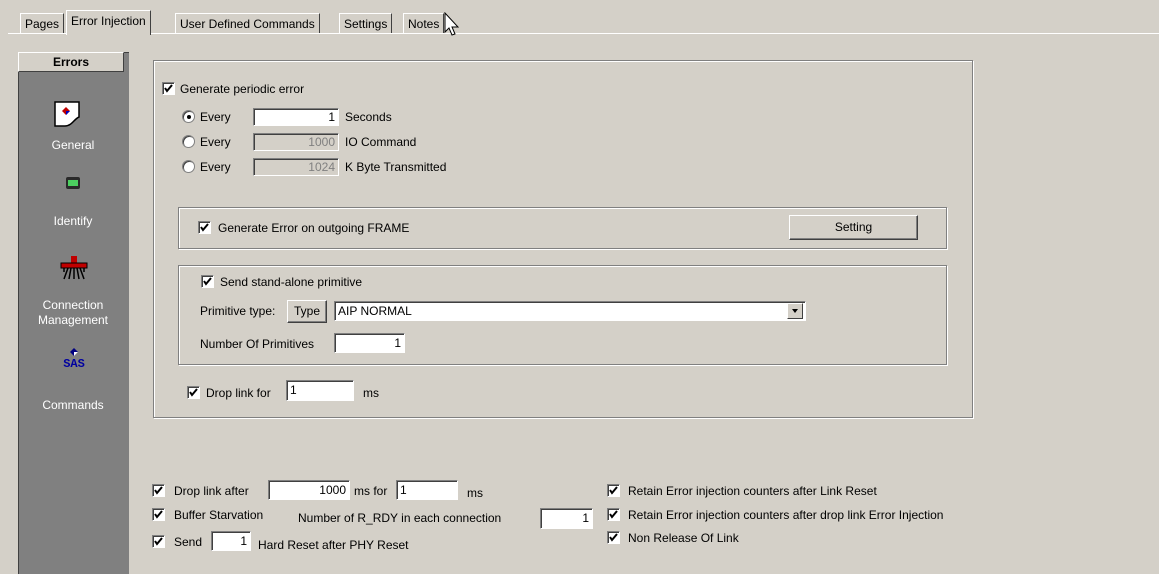 The image size is (1159, 574). I want to click on sidebar-item-general: General, so click(73, 145).